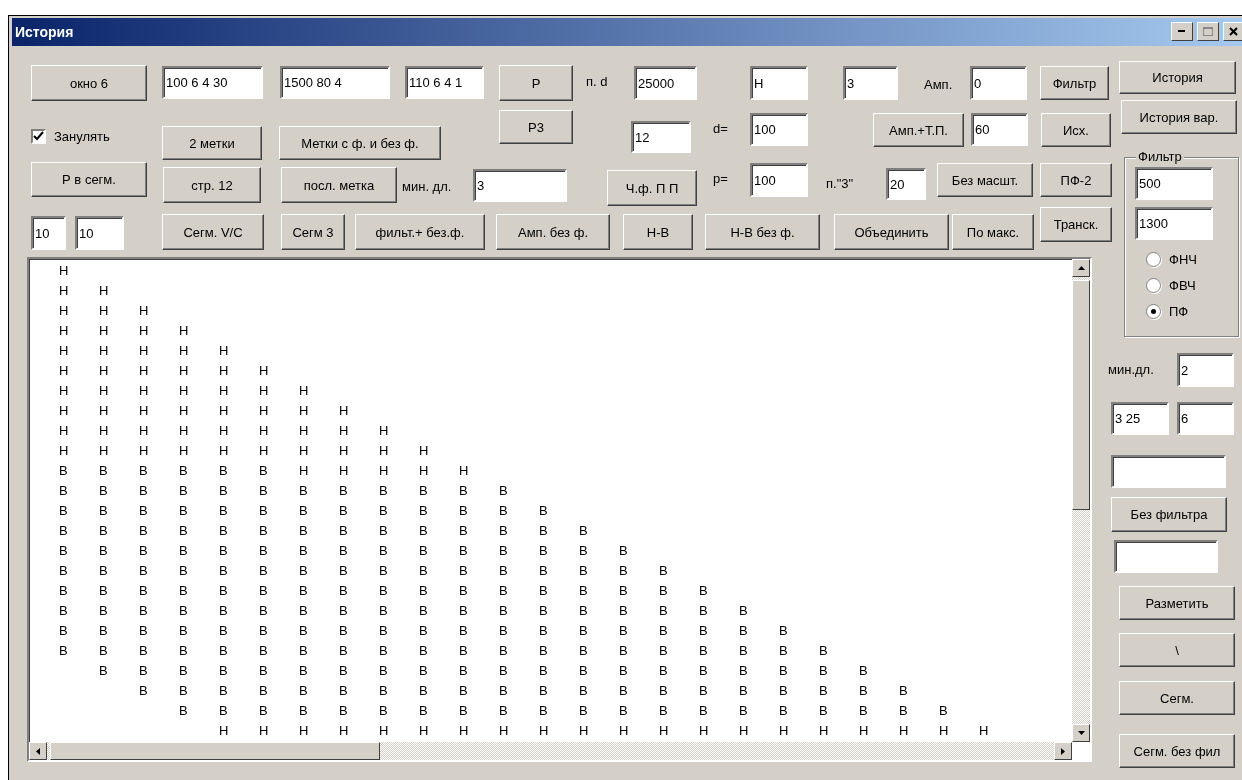 The height and width of the screenshot is (780, 1242). I want to click on push-button: Без масшт., so click(985, 180).